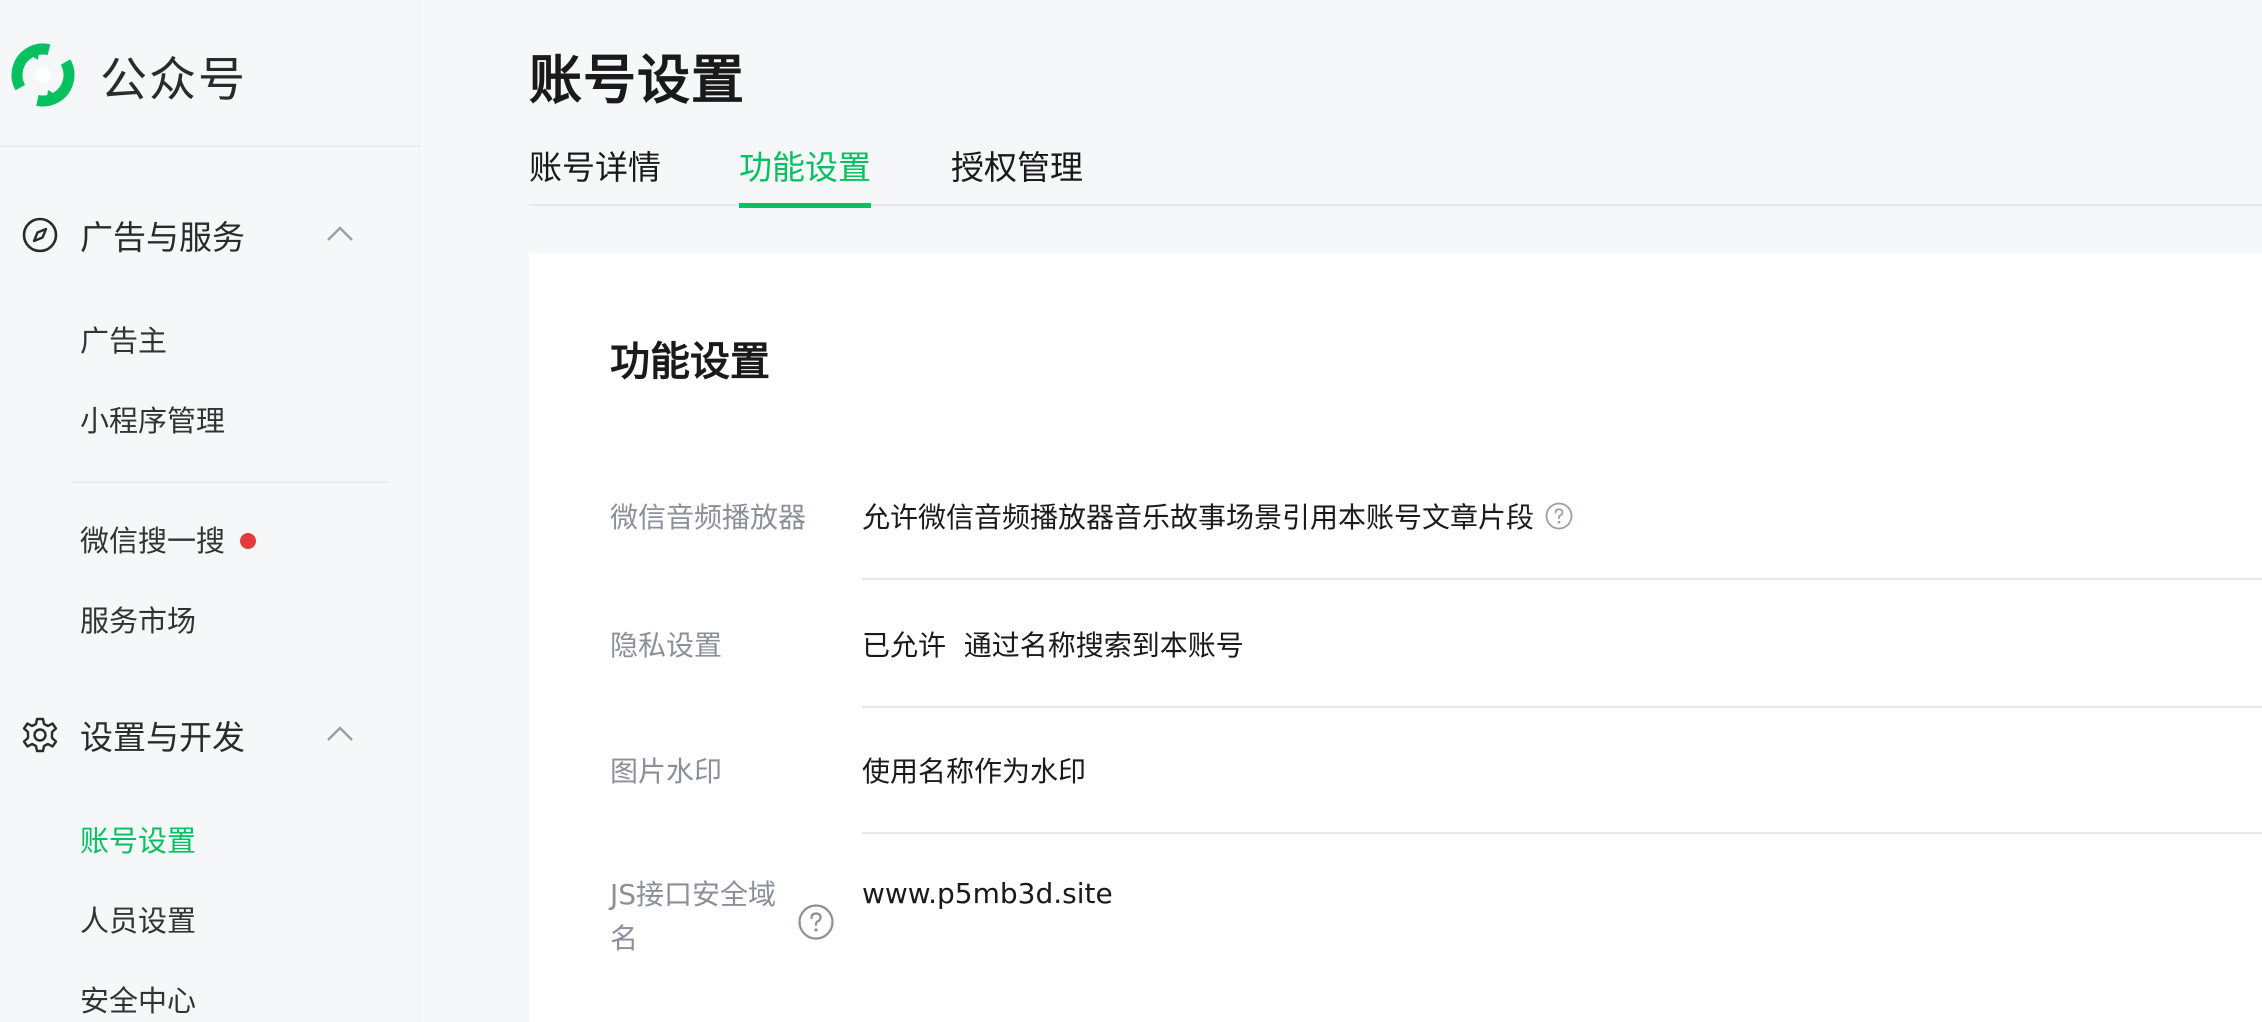 Image resolution: width=2262 pixels, height=1022 pixels. I want to click on nav-group-settings-dev: 设置与开发, so click(210, 735).